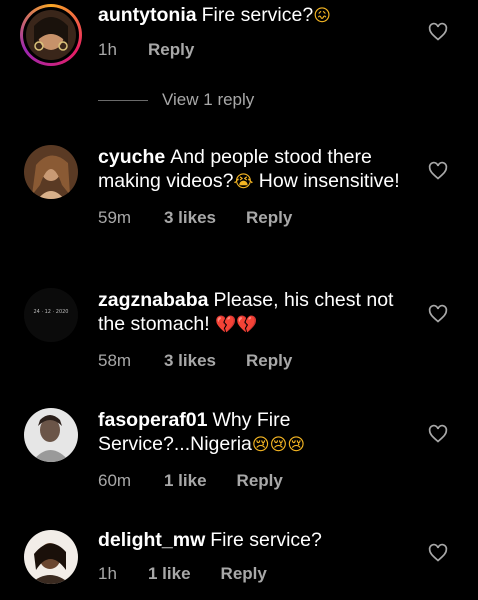 The image size is (478, 600). What do you see at coordinates (115, 480) in the screenshot?
I see `comment-time: 60m` at bounding box center [115, 480].